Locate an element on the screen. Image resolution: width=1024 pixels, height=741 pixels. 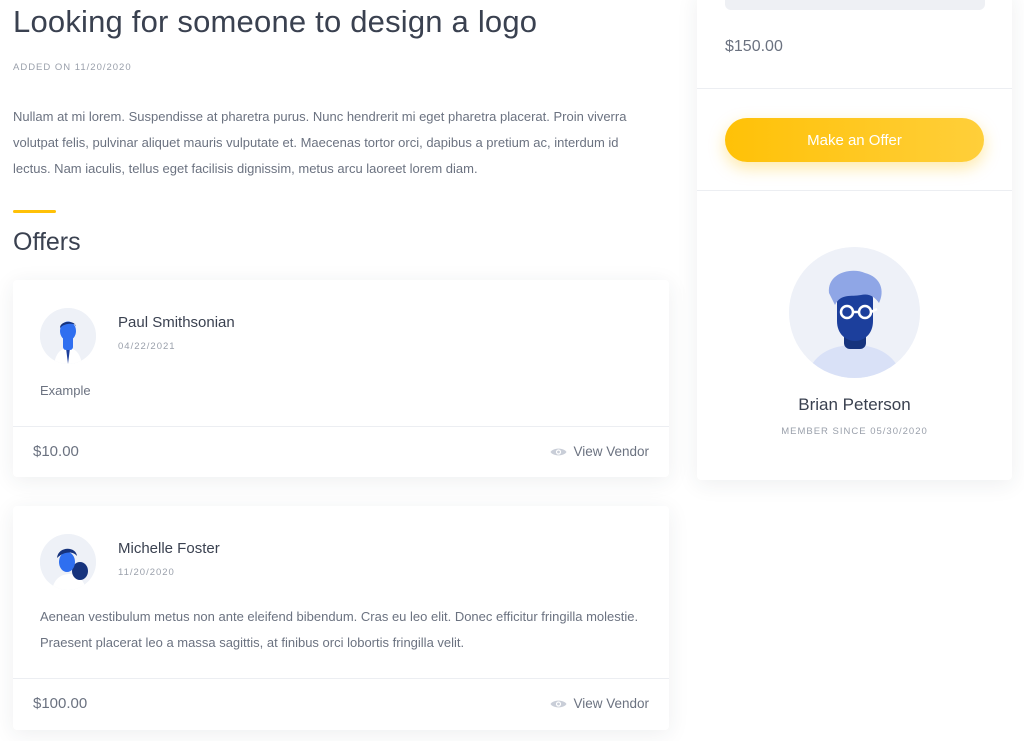
offer-vendor-name: Michelle Foster is located at coordinates (169, 548).